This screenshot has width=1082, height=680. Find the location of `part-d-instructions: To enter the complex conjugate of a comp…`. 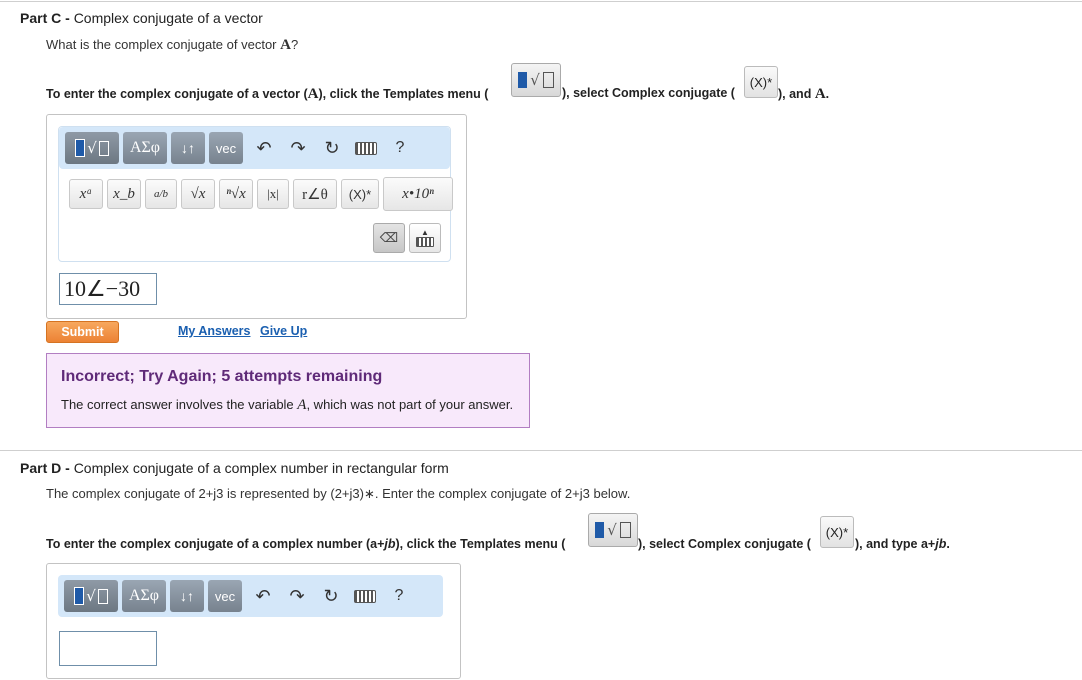

part-d-instructions: To enter the complex conjugate of a comp… is located at coordinates (305, 544).